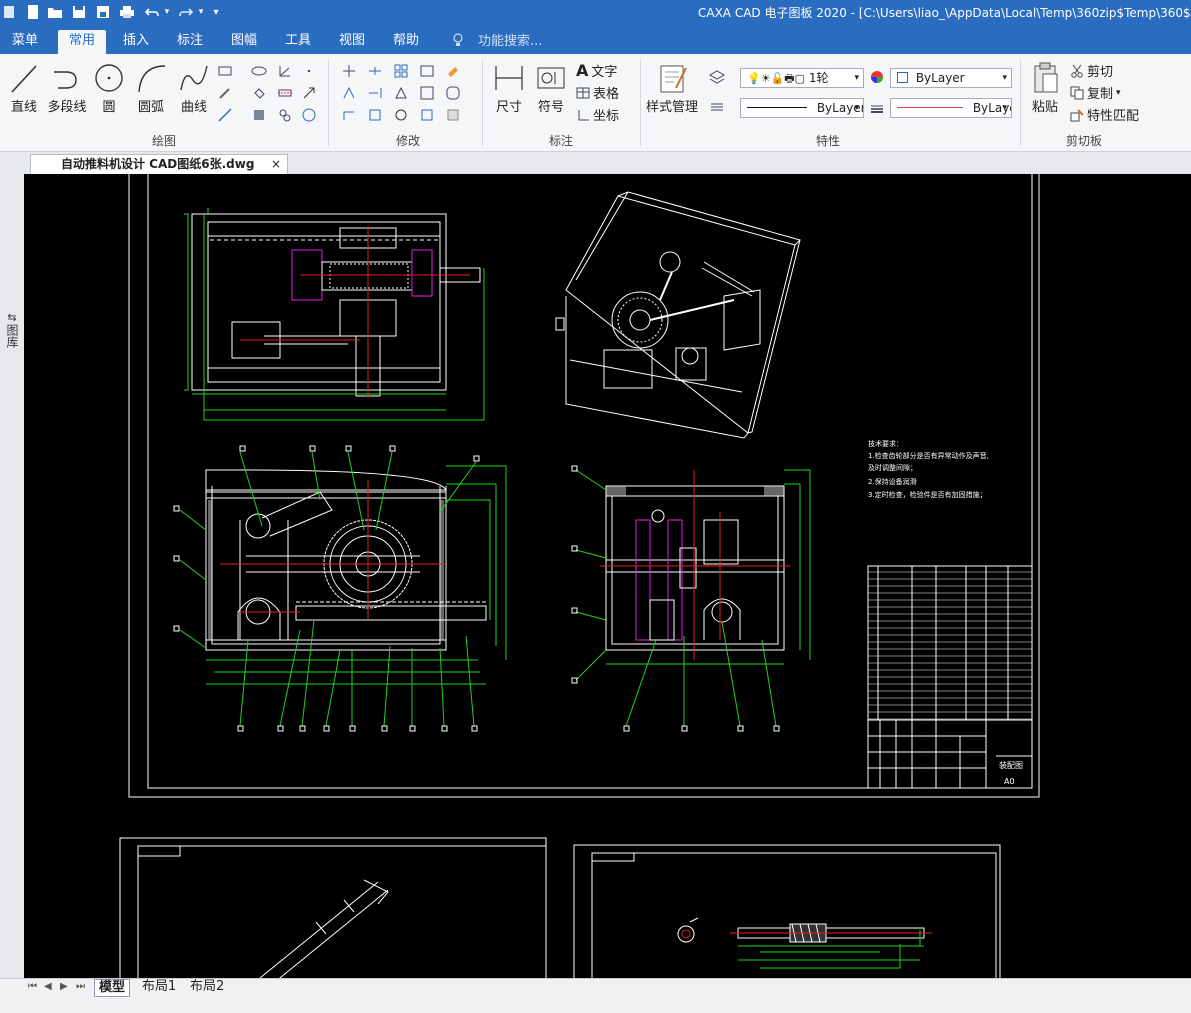 Image resolution: width=1191 pixels, height=1013 pixels. I want to click on explode-icon, so click(453, 115).